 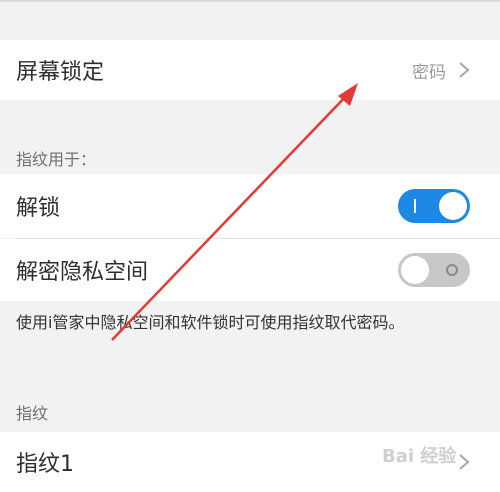 What do you see at coordinates (250, 206) in the screenshot?
I see `unlock-row: 解锁` at bounding box center [250, 206].